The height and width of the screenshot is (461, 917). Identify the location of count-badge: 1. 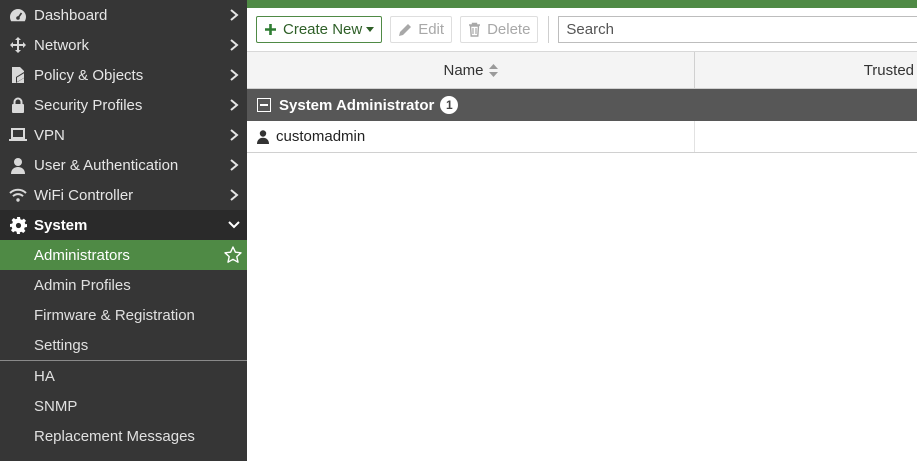
(449, 105).